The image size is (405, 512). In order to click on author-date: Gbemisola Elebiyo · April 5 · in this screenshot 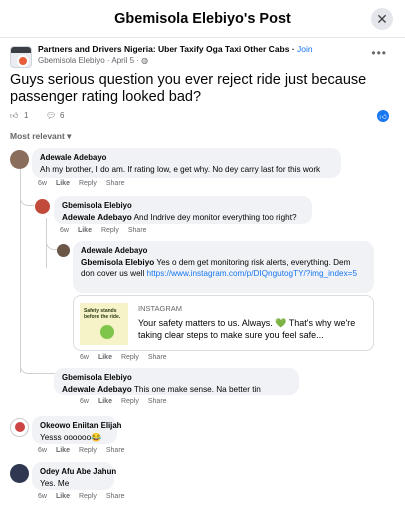, I will do `click(89, 60)`.